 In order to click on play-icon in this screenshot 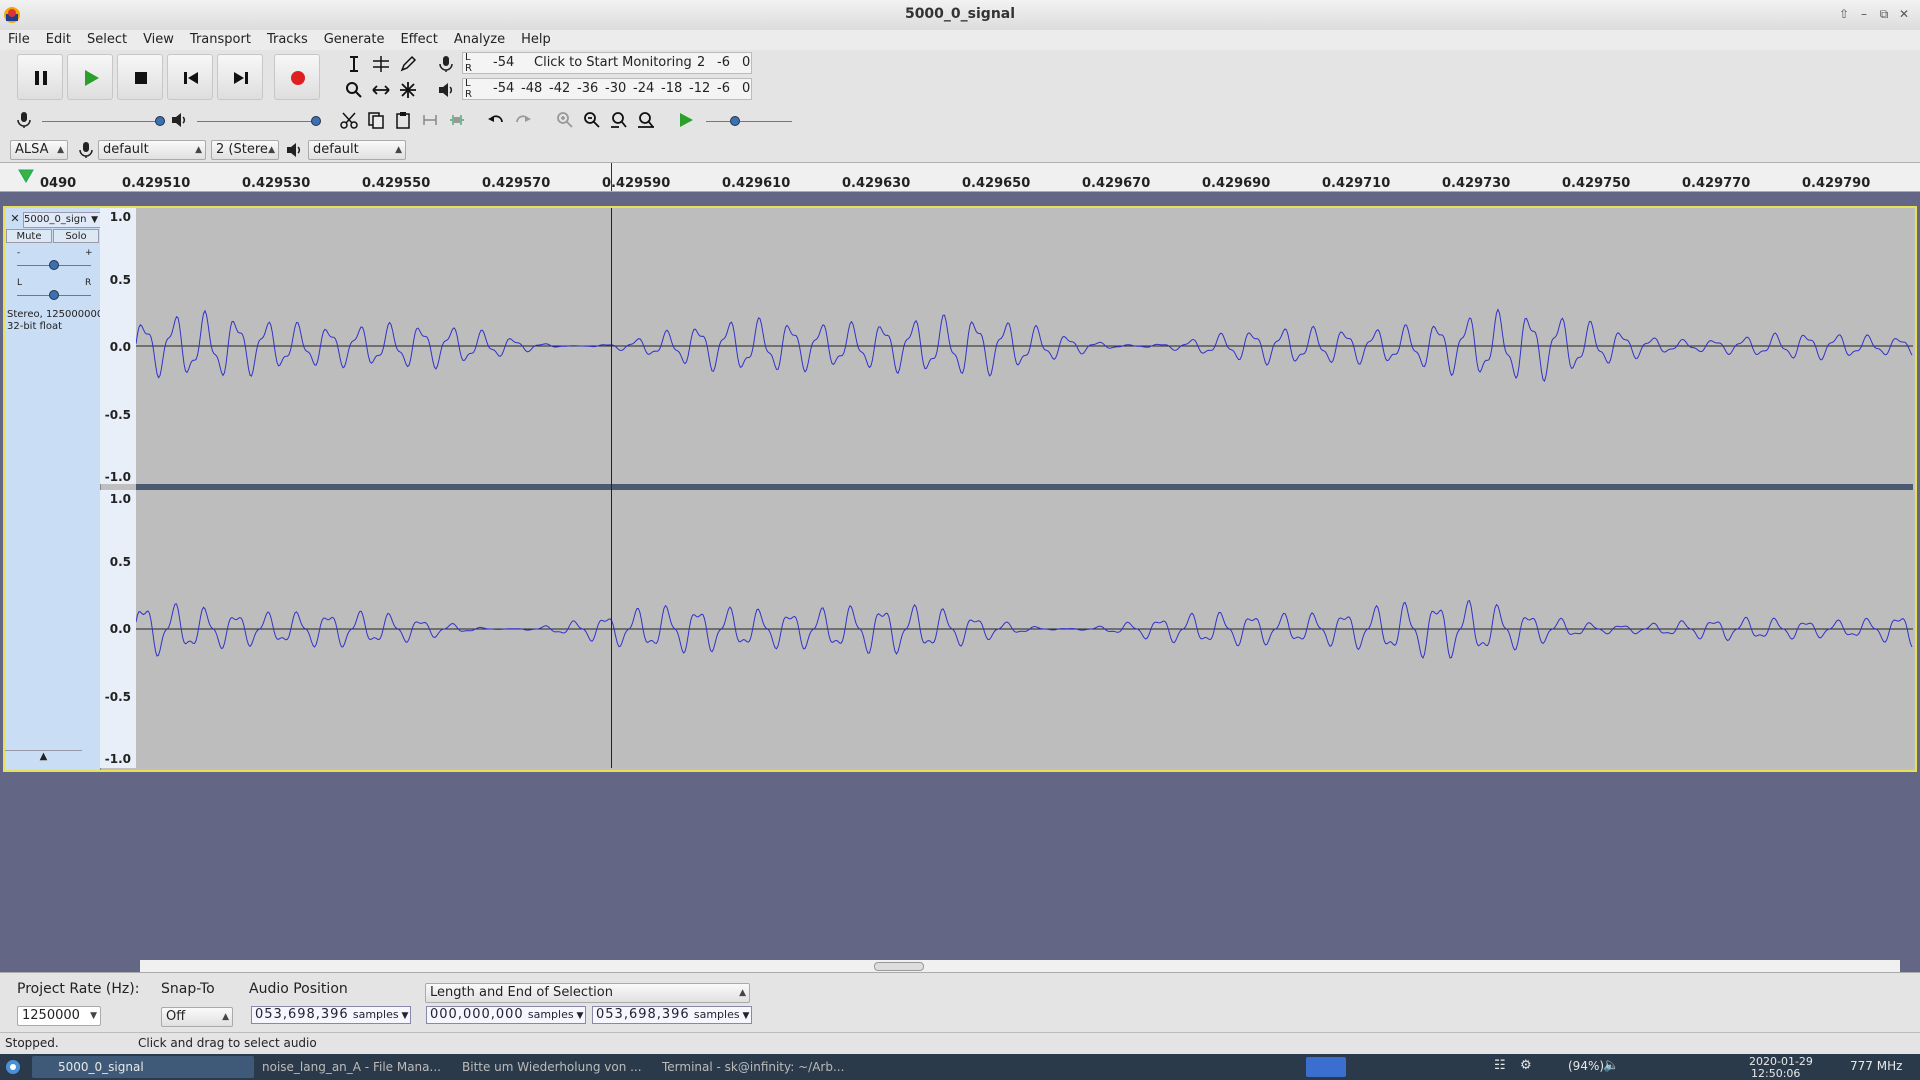, I will do `click(92, 78)`.